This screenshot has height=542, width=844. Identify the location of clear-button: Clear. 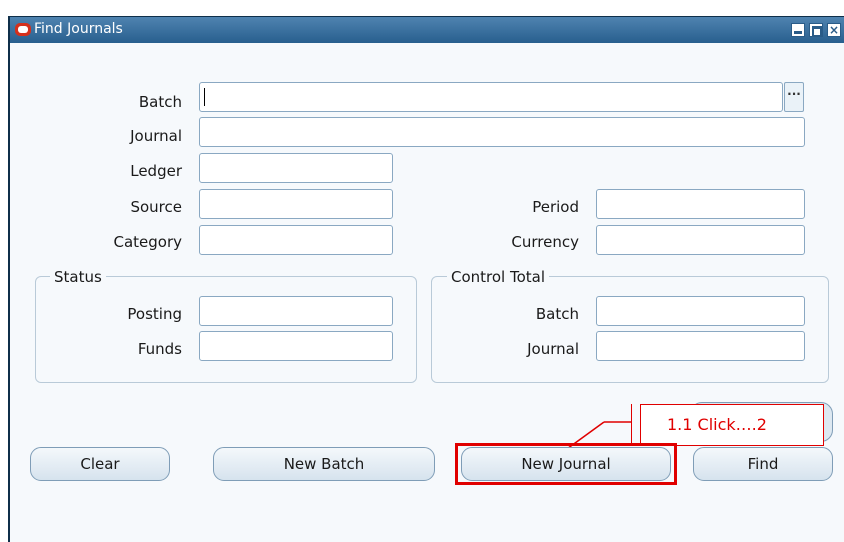
(100, 464).